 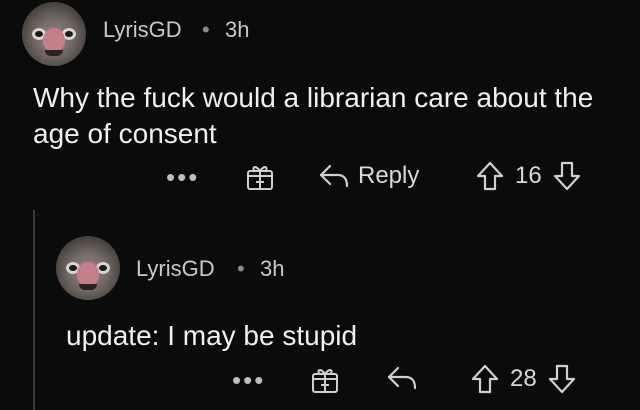 I want to click on vote-controls: 28, so click(x=523, y=379).